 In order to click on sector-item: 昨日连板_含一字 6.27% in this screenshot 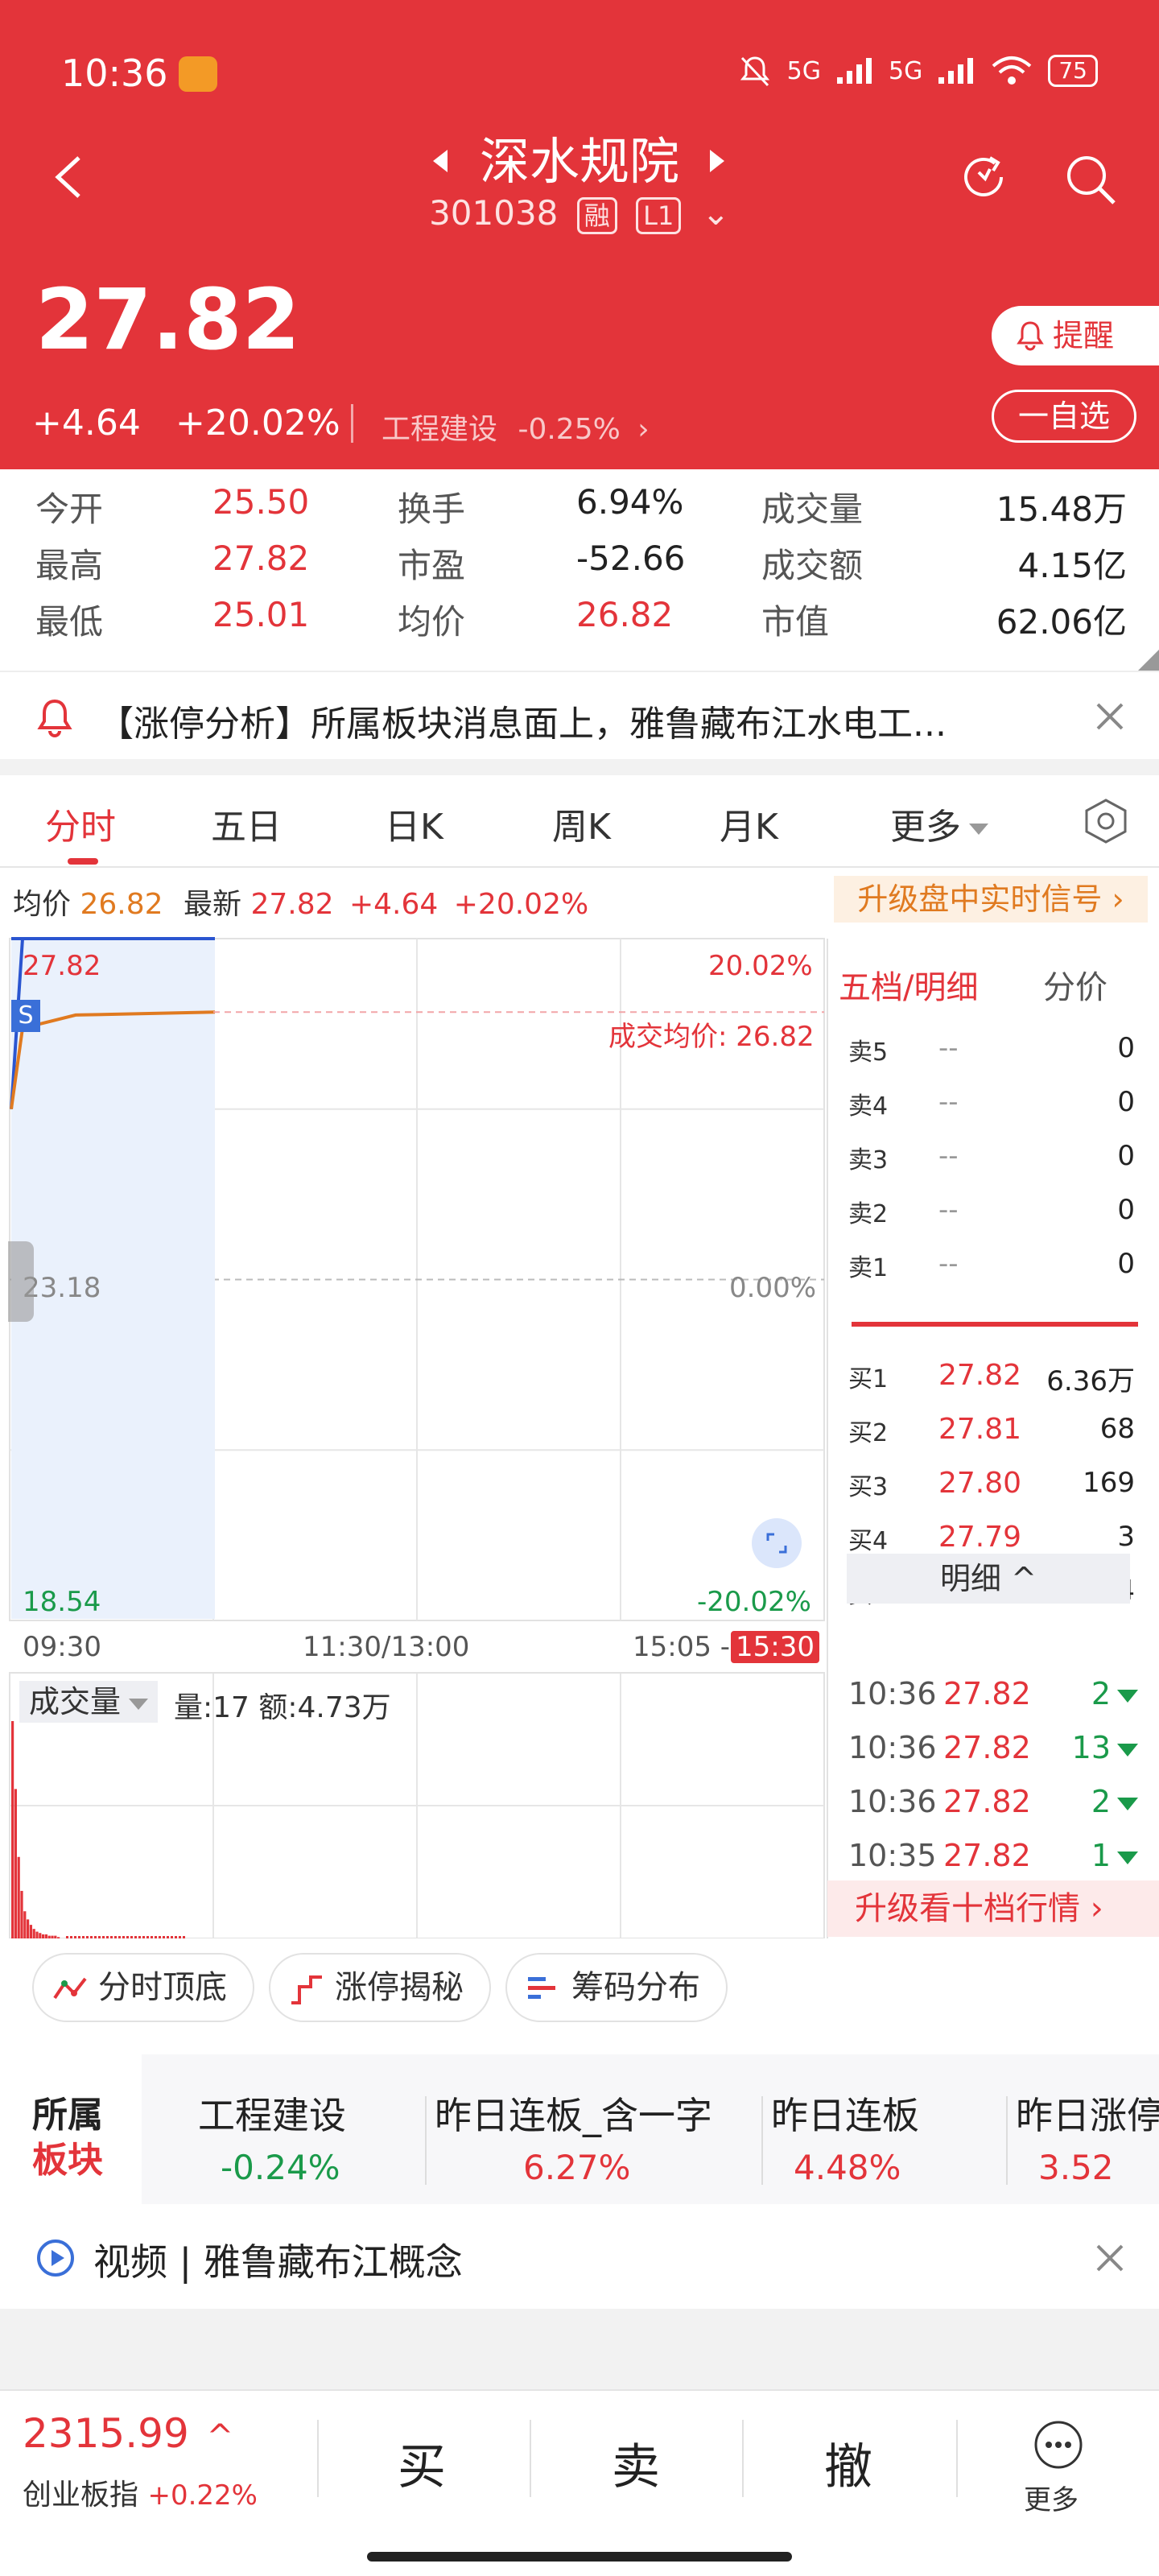, I will do `click(575, 2137)`.